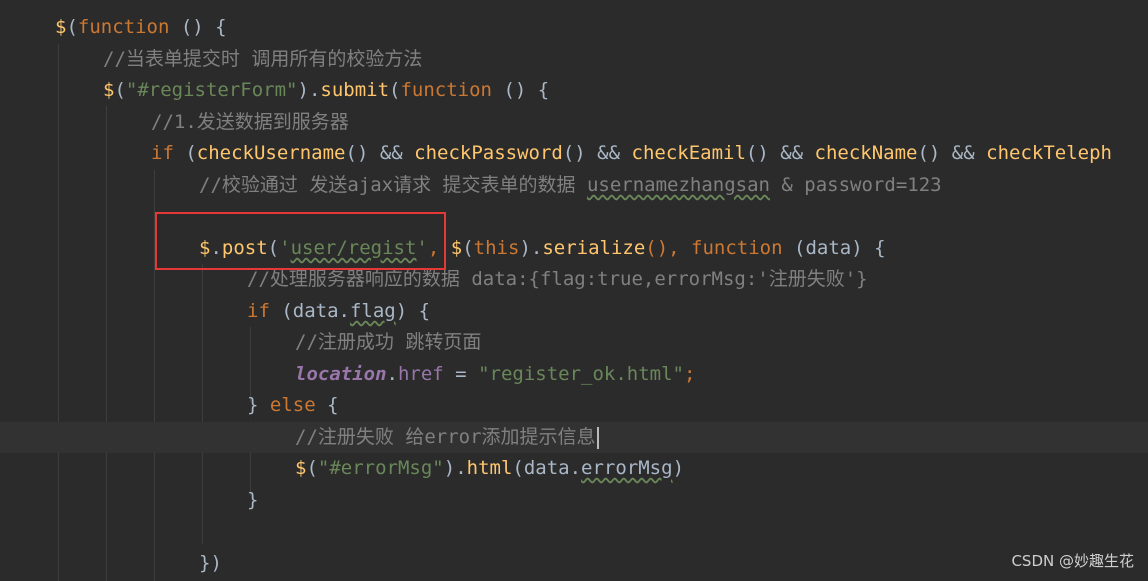 The width and height of the screenshot is (1148, 581). I want to click on method-submit: submit, so click(355, 90).